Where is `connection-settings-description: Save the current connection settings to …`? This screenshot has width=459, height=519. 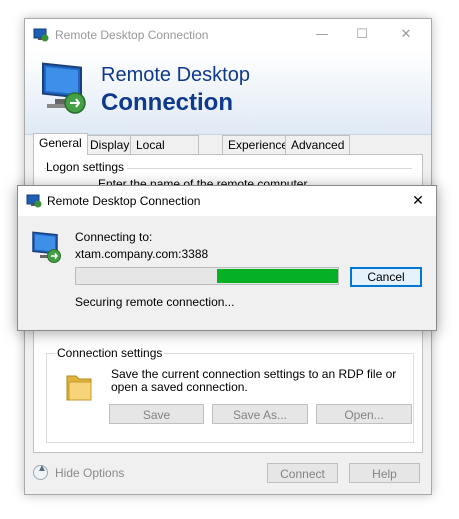
connection-settings-description: Save the current connection settings to … is located at coordinates (254, 380).